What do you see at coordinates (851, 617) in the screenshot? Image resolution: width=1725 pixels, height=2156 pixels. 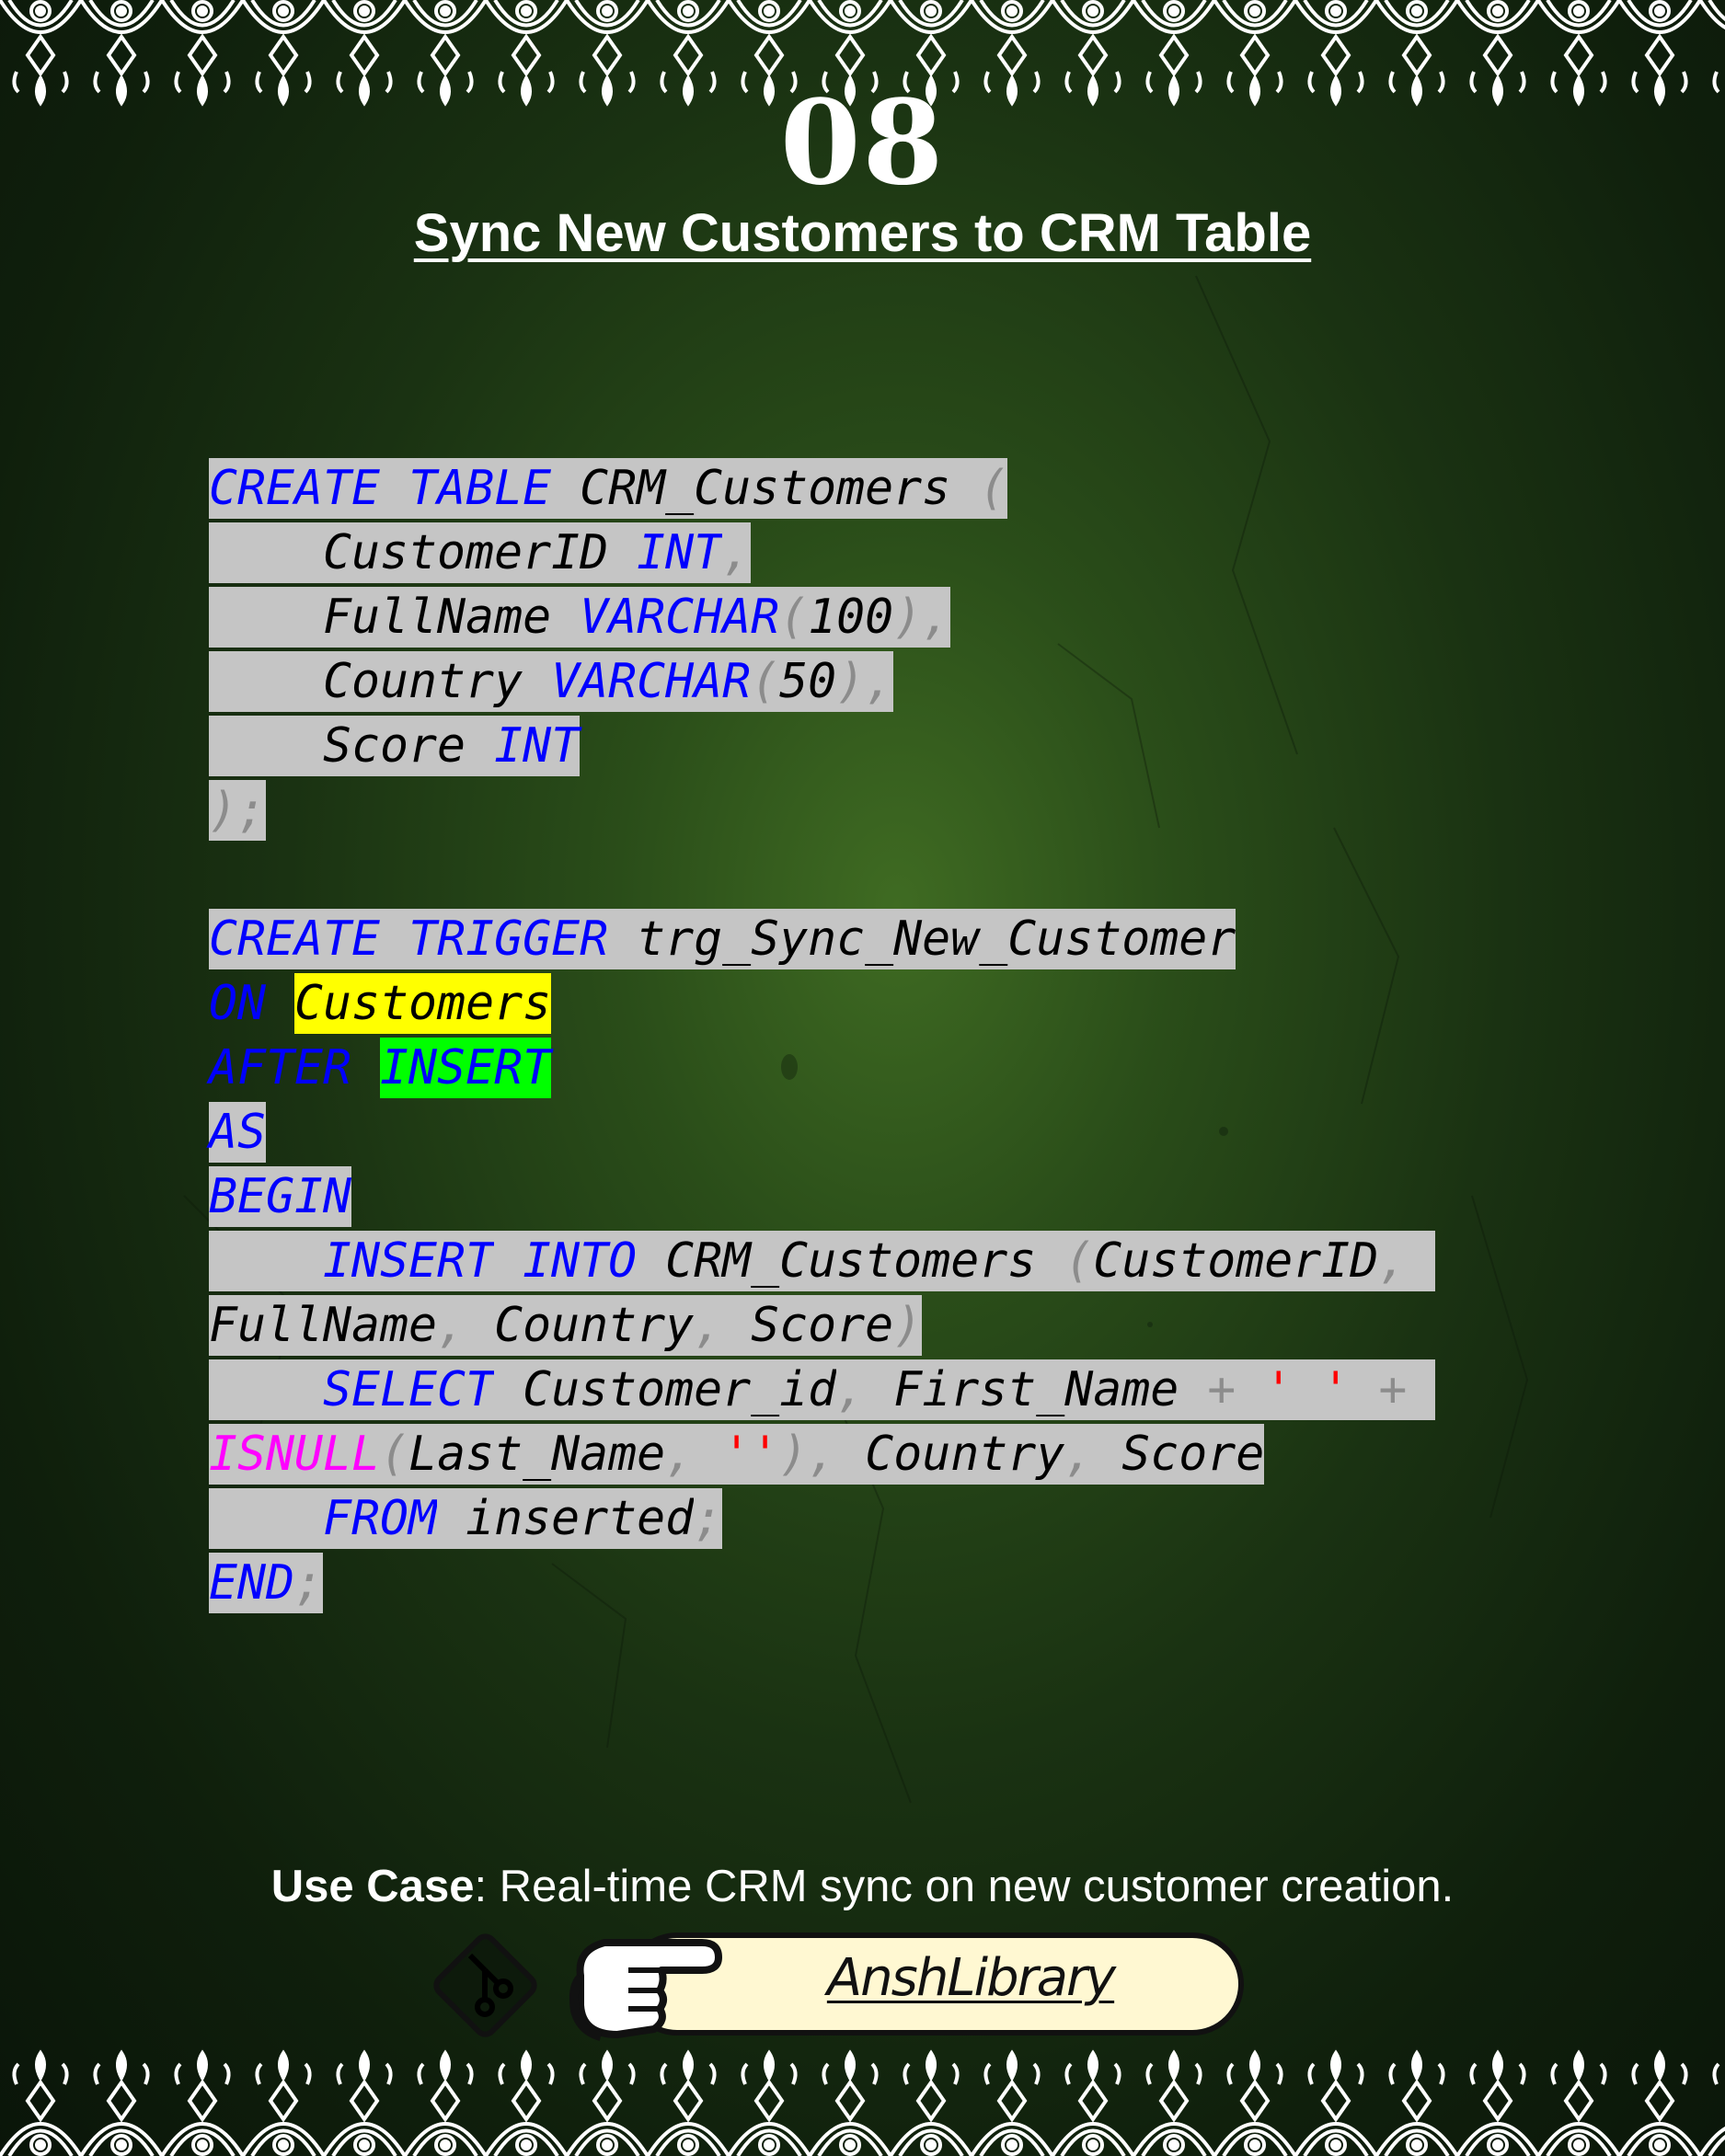 I see `code-token-number: 100` at bounding box center [851, 617].